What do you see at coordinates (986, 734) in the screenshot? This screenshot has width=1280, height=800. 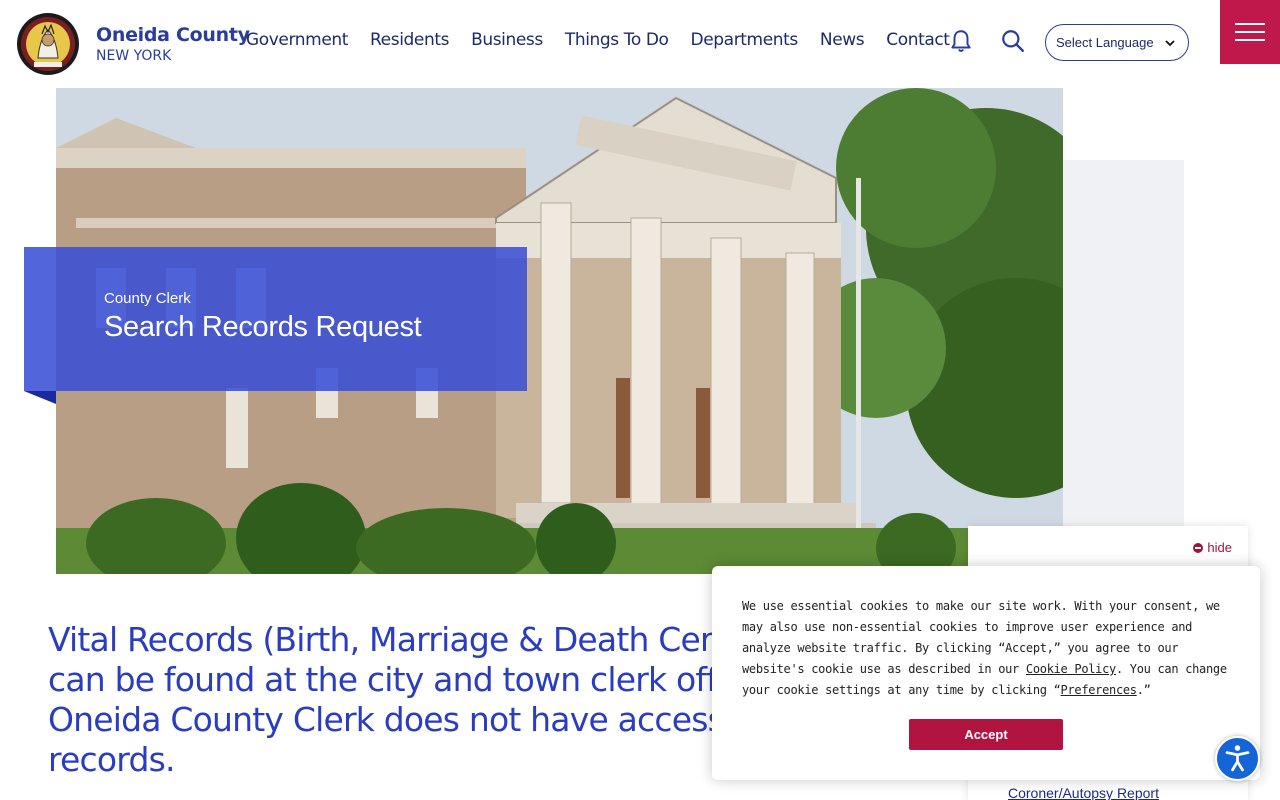 I see `accept-cookies-button: Accept` at bounding box center [986, 734].